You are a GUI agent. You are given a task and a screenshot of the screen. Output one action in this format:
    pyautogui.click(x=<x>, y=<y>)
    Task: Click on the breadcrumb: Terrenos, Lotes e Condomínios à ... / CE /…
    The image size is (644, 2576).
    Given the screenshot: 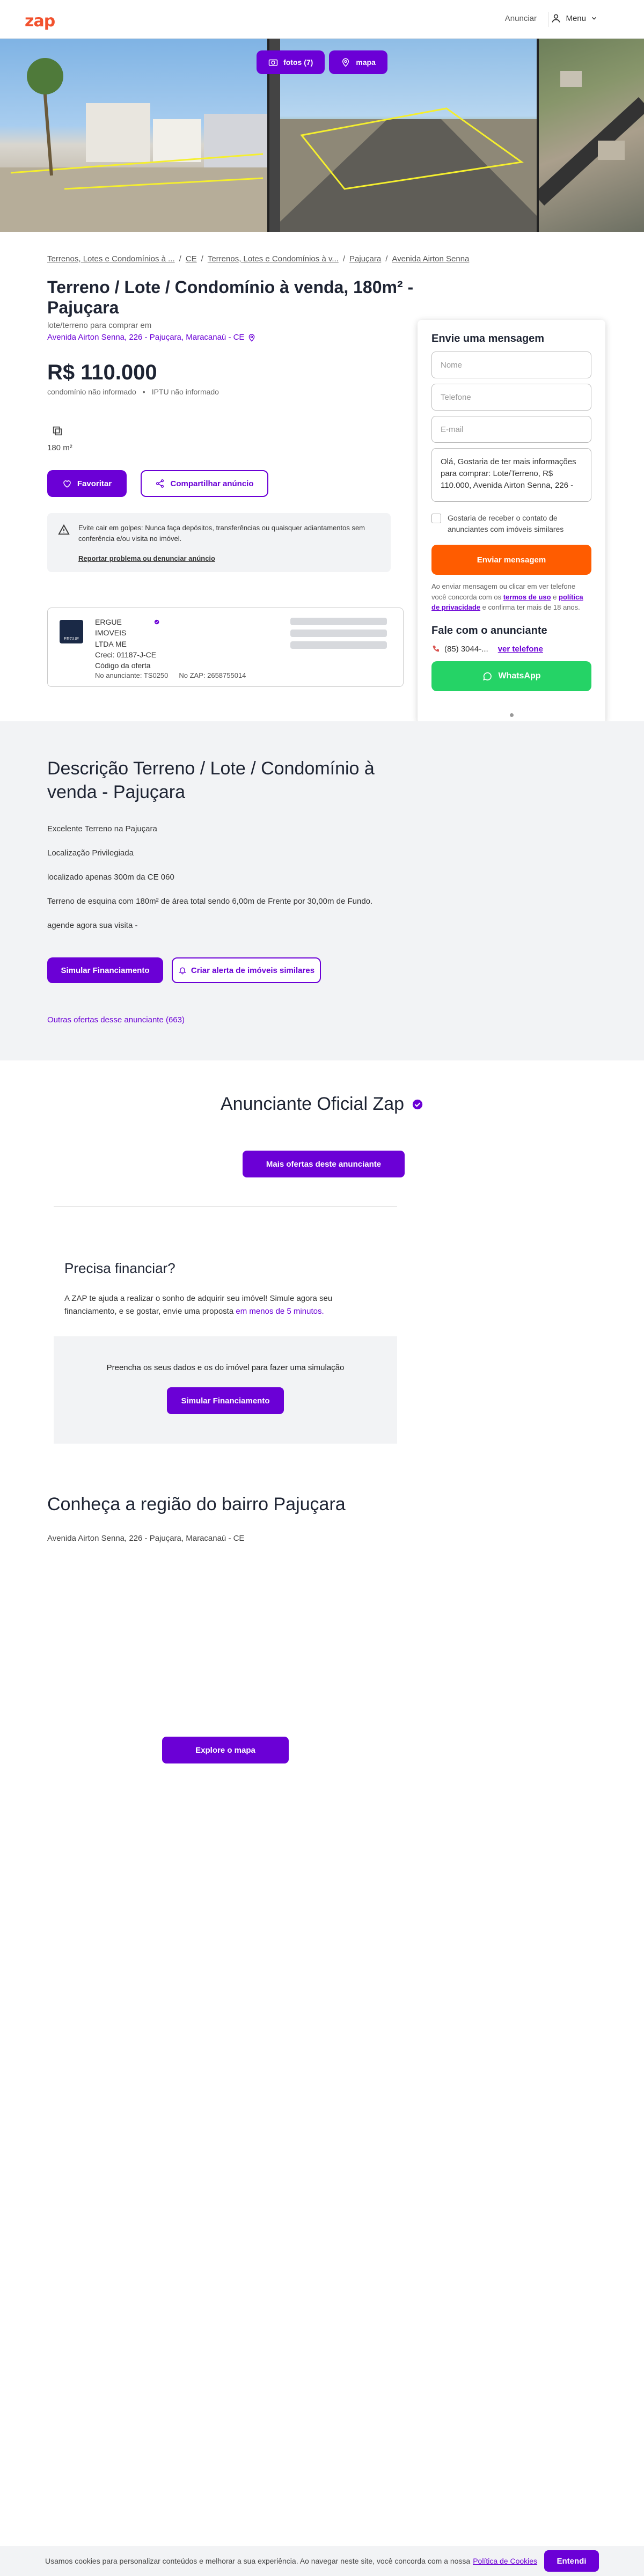 What is the action you would take?
    pyautogui.click(x=258, y=259)
    